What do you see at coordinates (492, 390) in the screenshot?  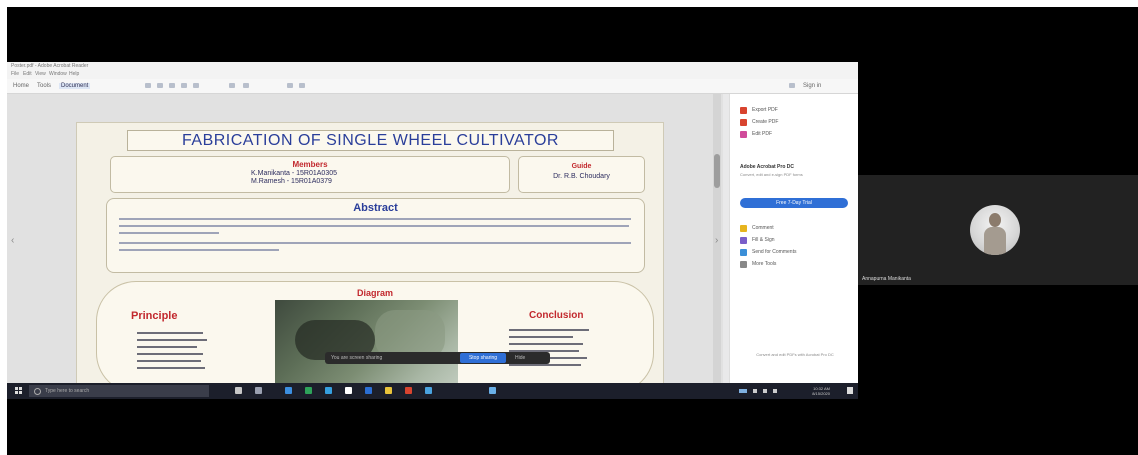 I see `zoom-app-icon` at bounding box center [492, 390].